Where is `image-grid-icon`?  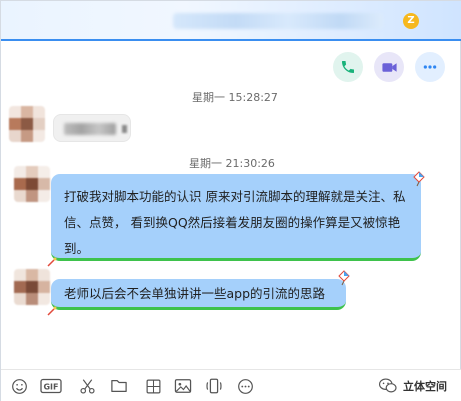 image-grid-icon is located at coordinates (153, 386).